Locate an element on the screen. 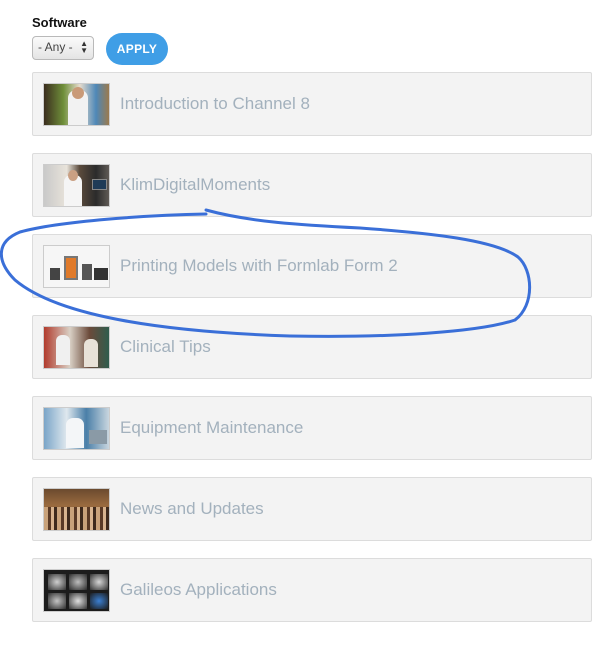 This screenshot has height=645, width=600. video-item: Printing Models with Formlab Form 2 is located at coordinates (312, 266).